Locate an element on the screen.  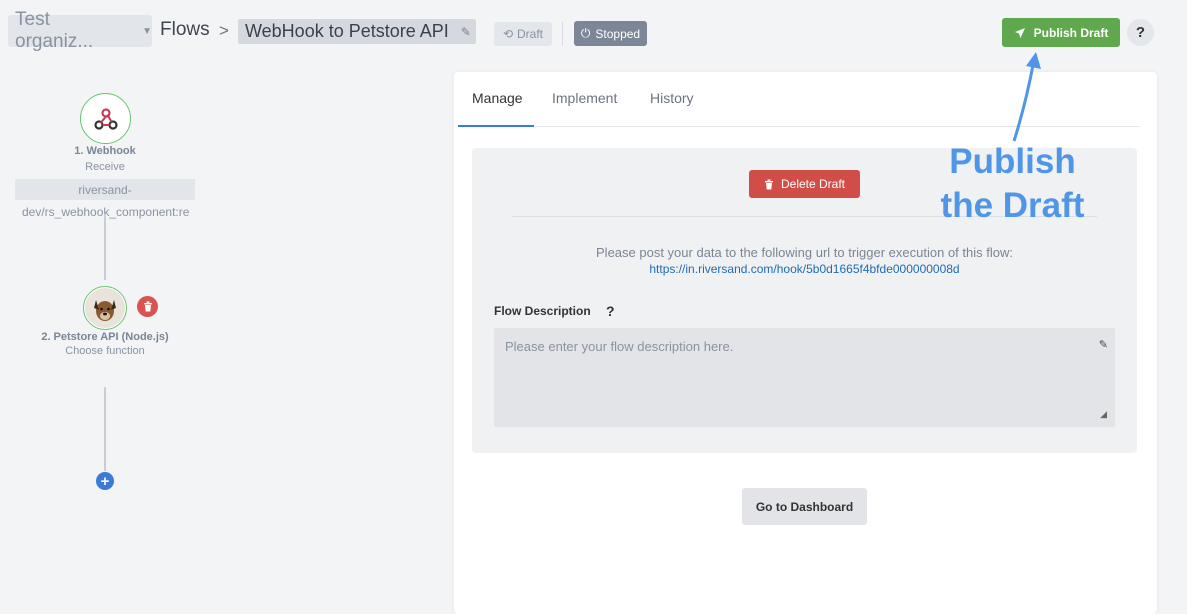
description-placeholder: Please enter your flow description here. is located at coordinates (619, 346).